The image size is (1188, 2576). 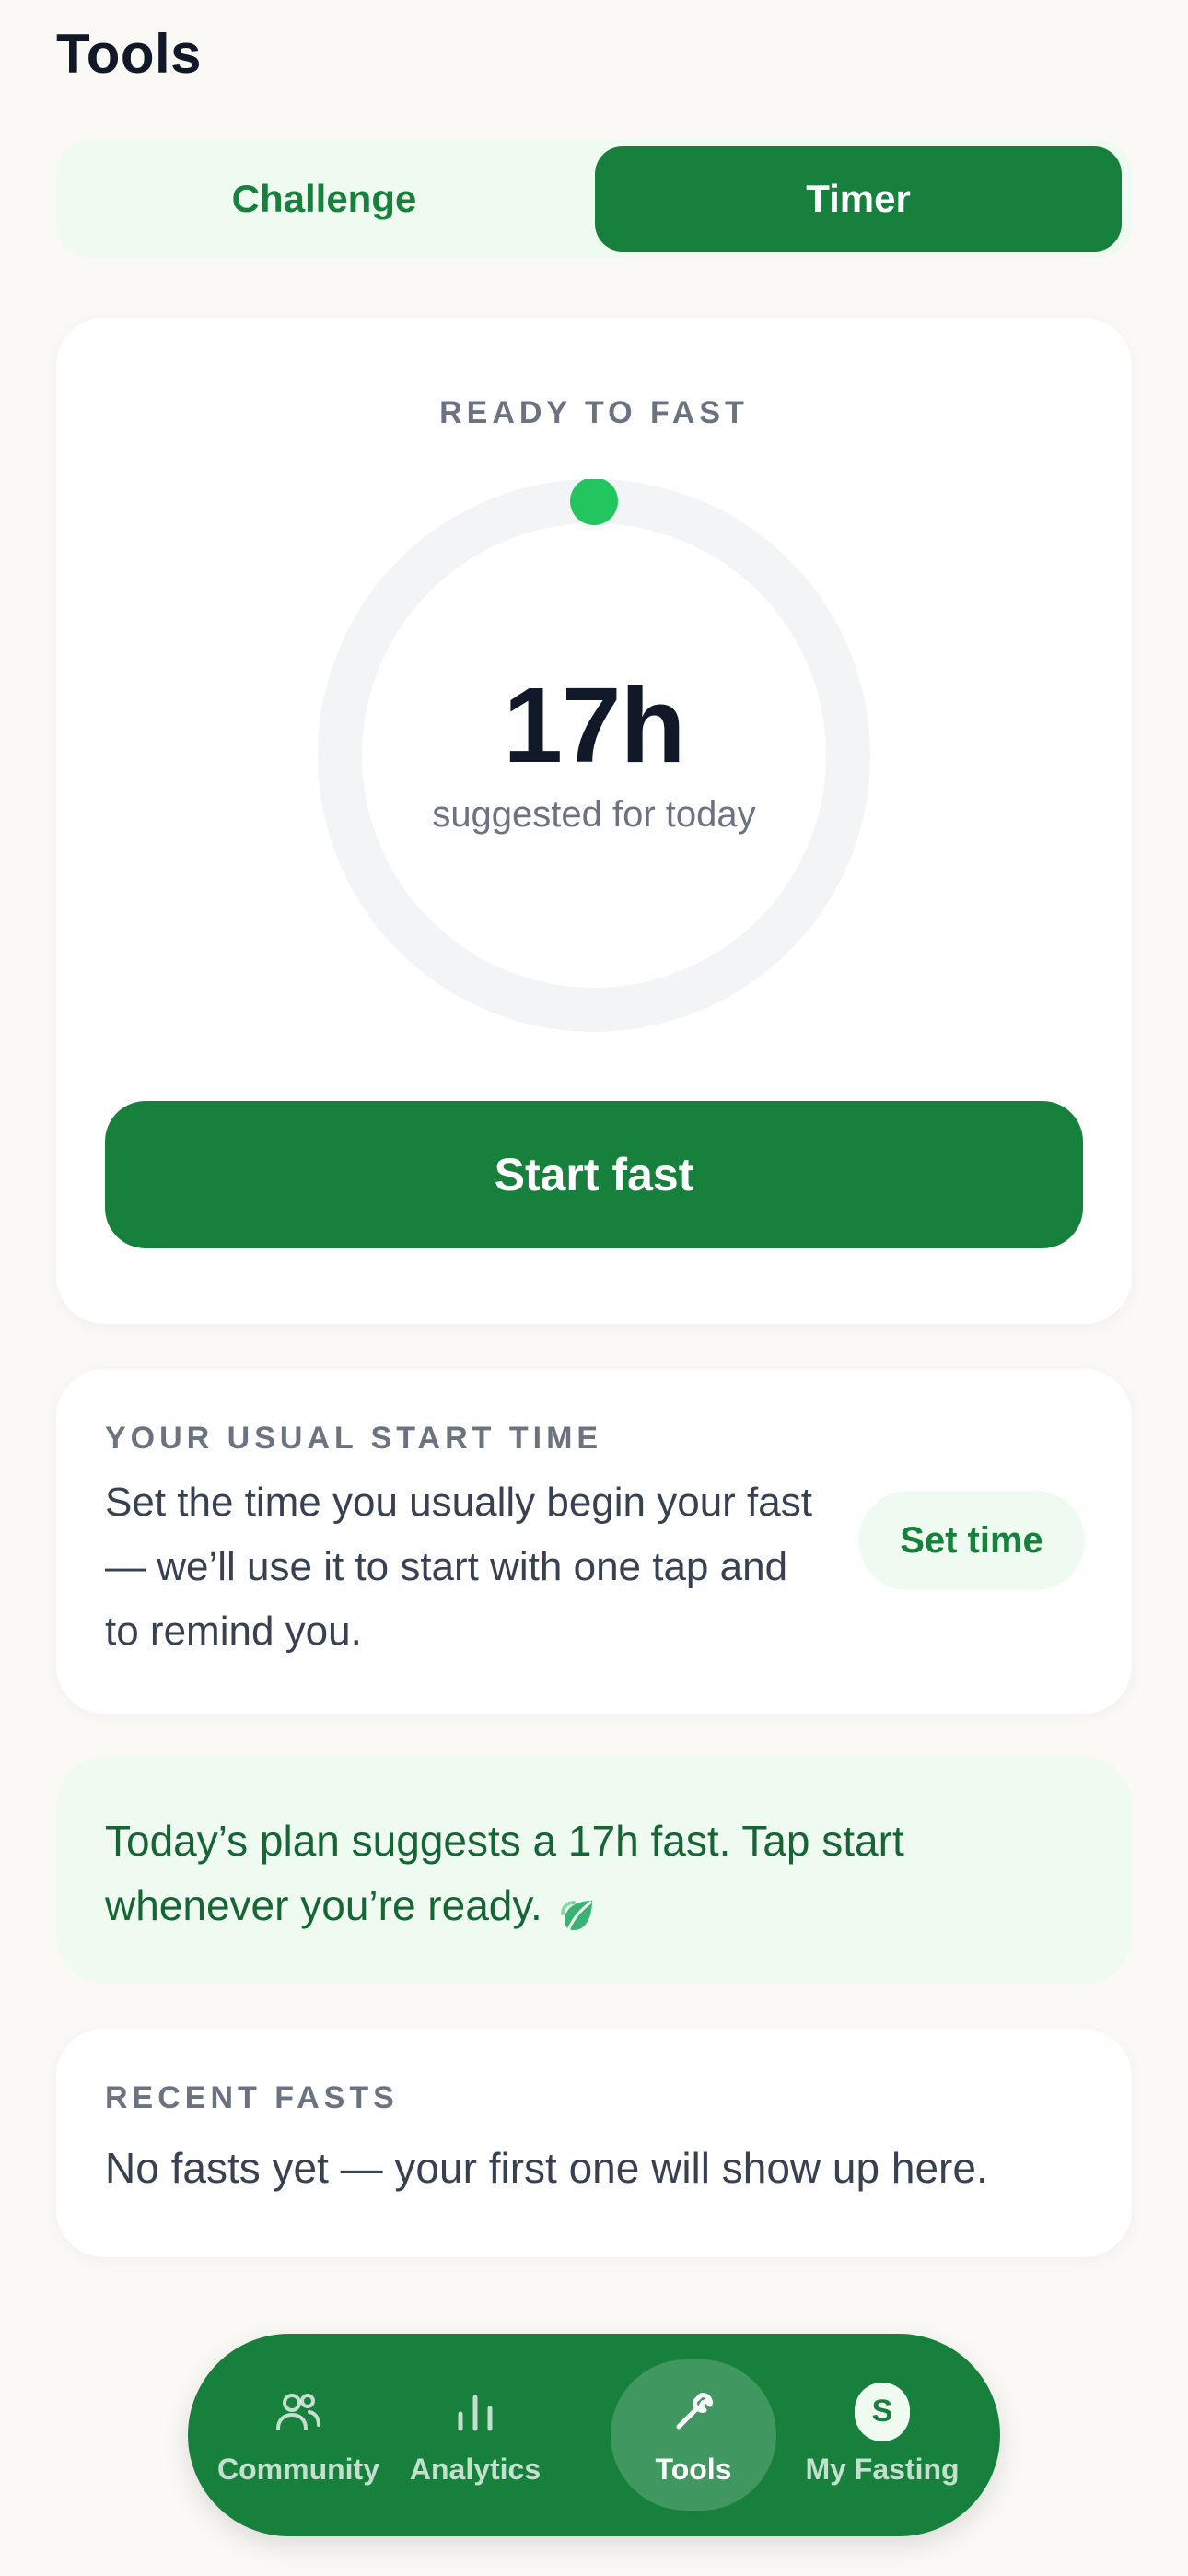 I want to click on nav-label-tools: Tools, so click(x=693, y=2469).